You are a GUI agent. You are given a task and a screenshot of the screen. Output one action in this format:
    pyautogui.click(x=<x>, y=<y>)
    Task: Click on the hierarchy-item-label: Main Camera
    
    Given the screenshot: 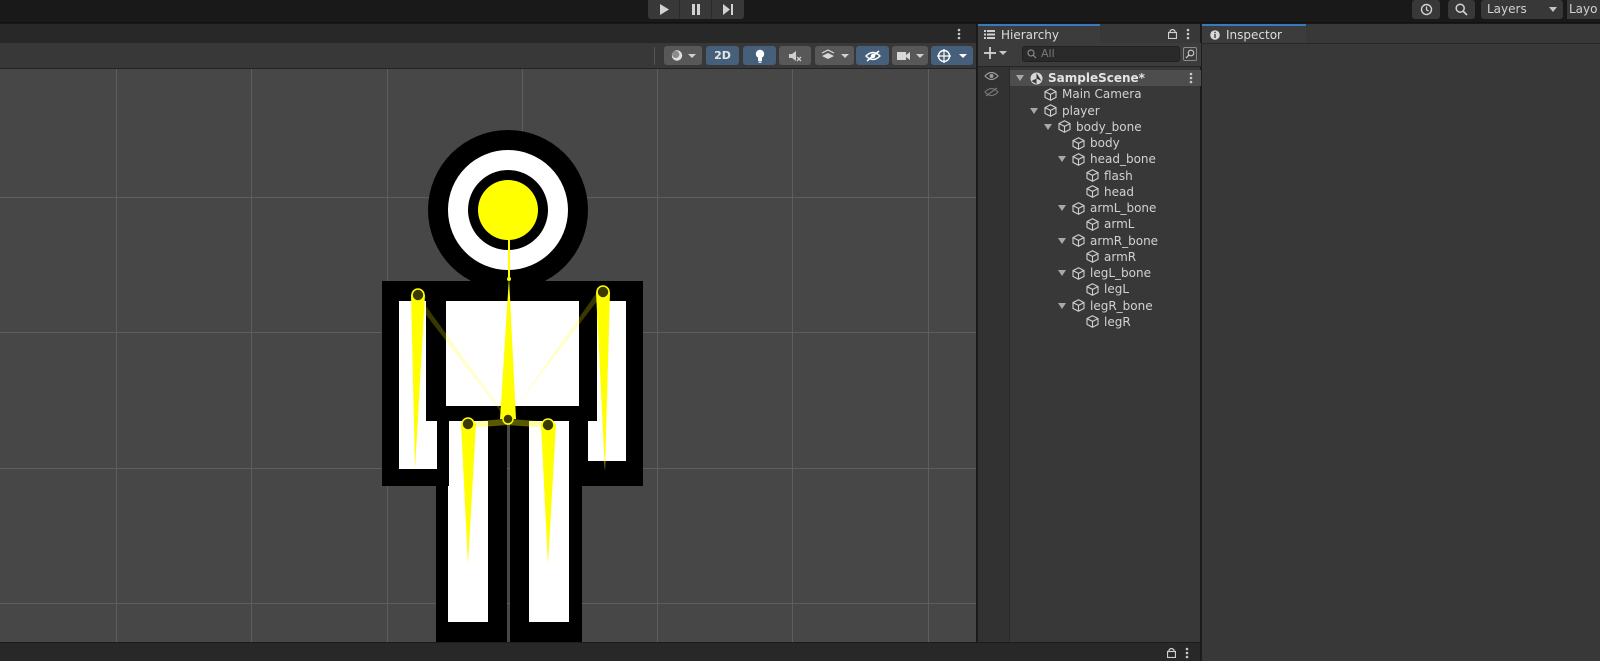 What is the action you would take?
    pyautogui.click(x=1102, y=94)
    